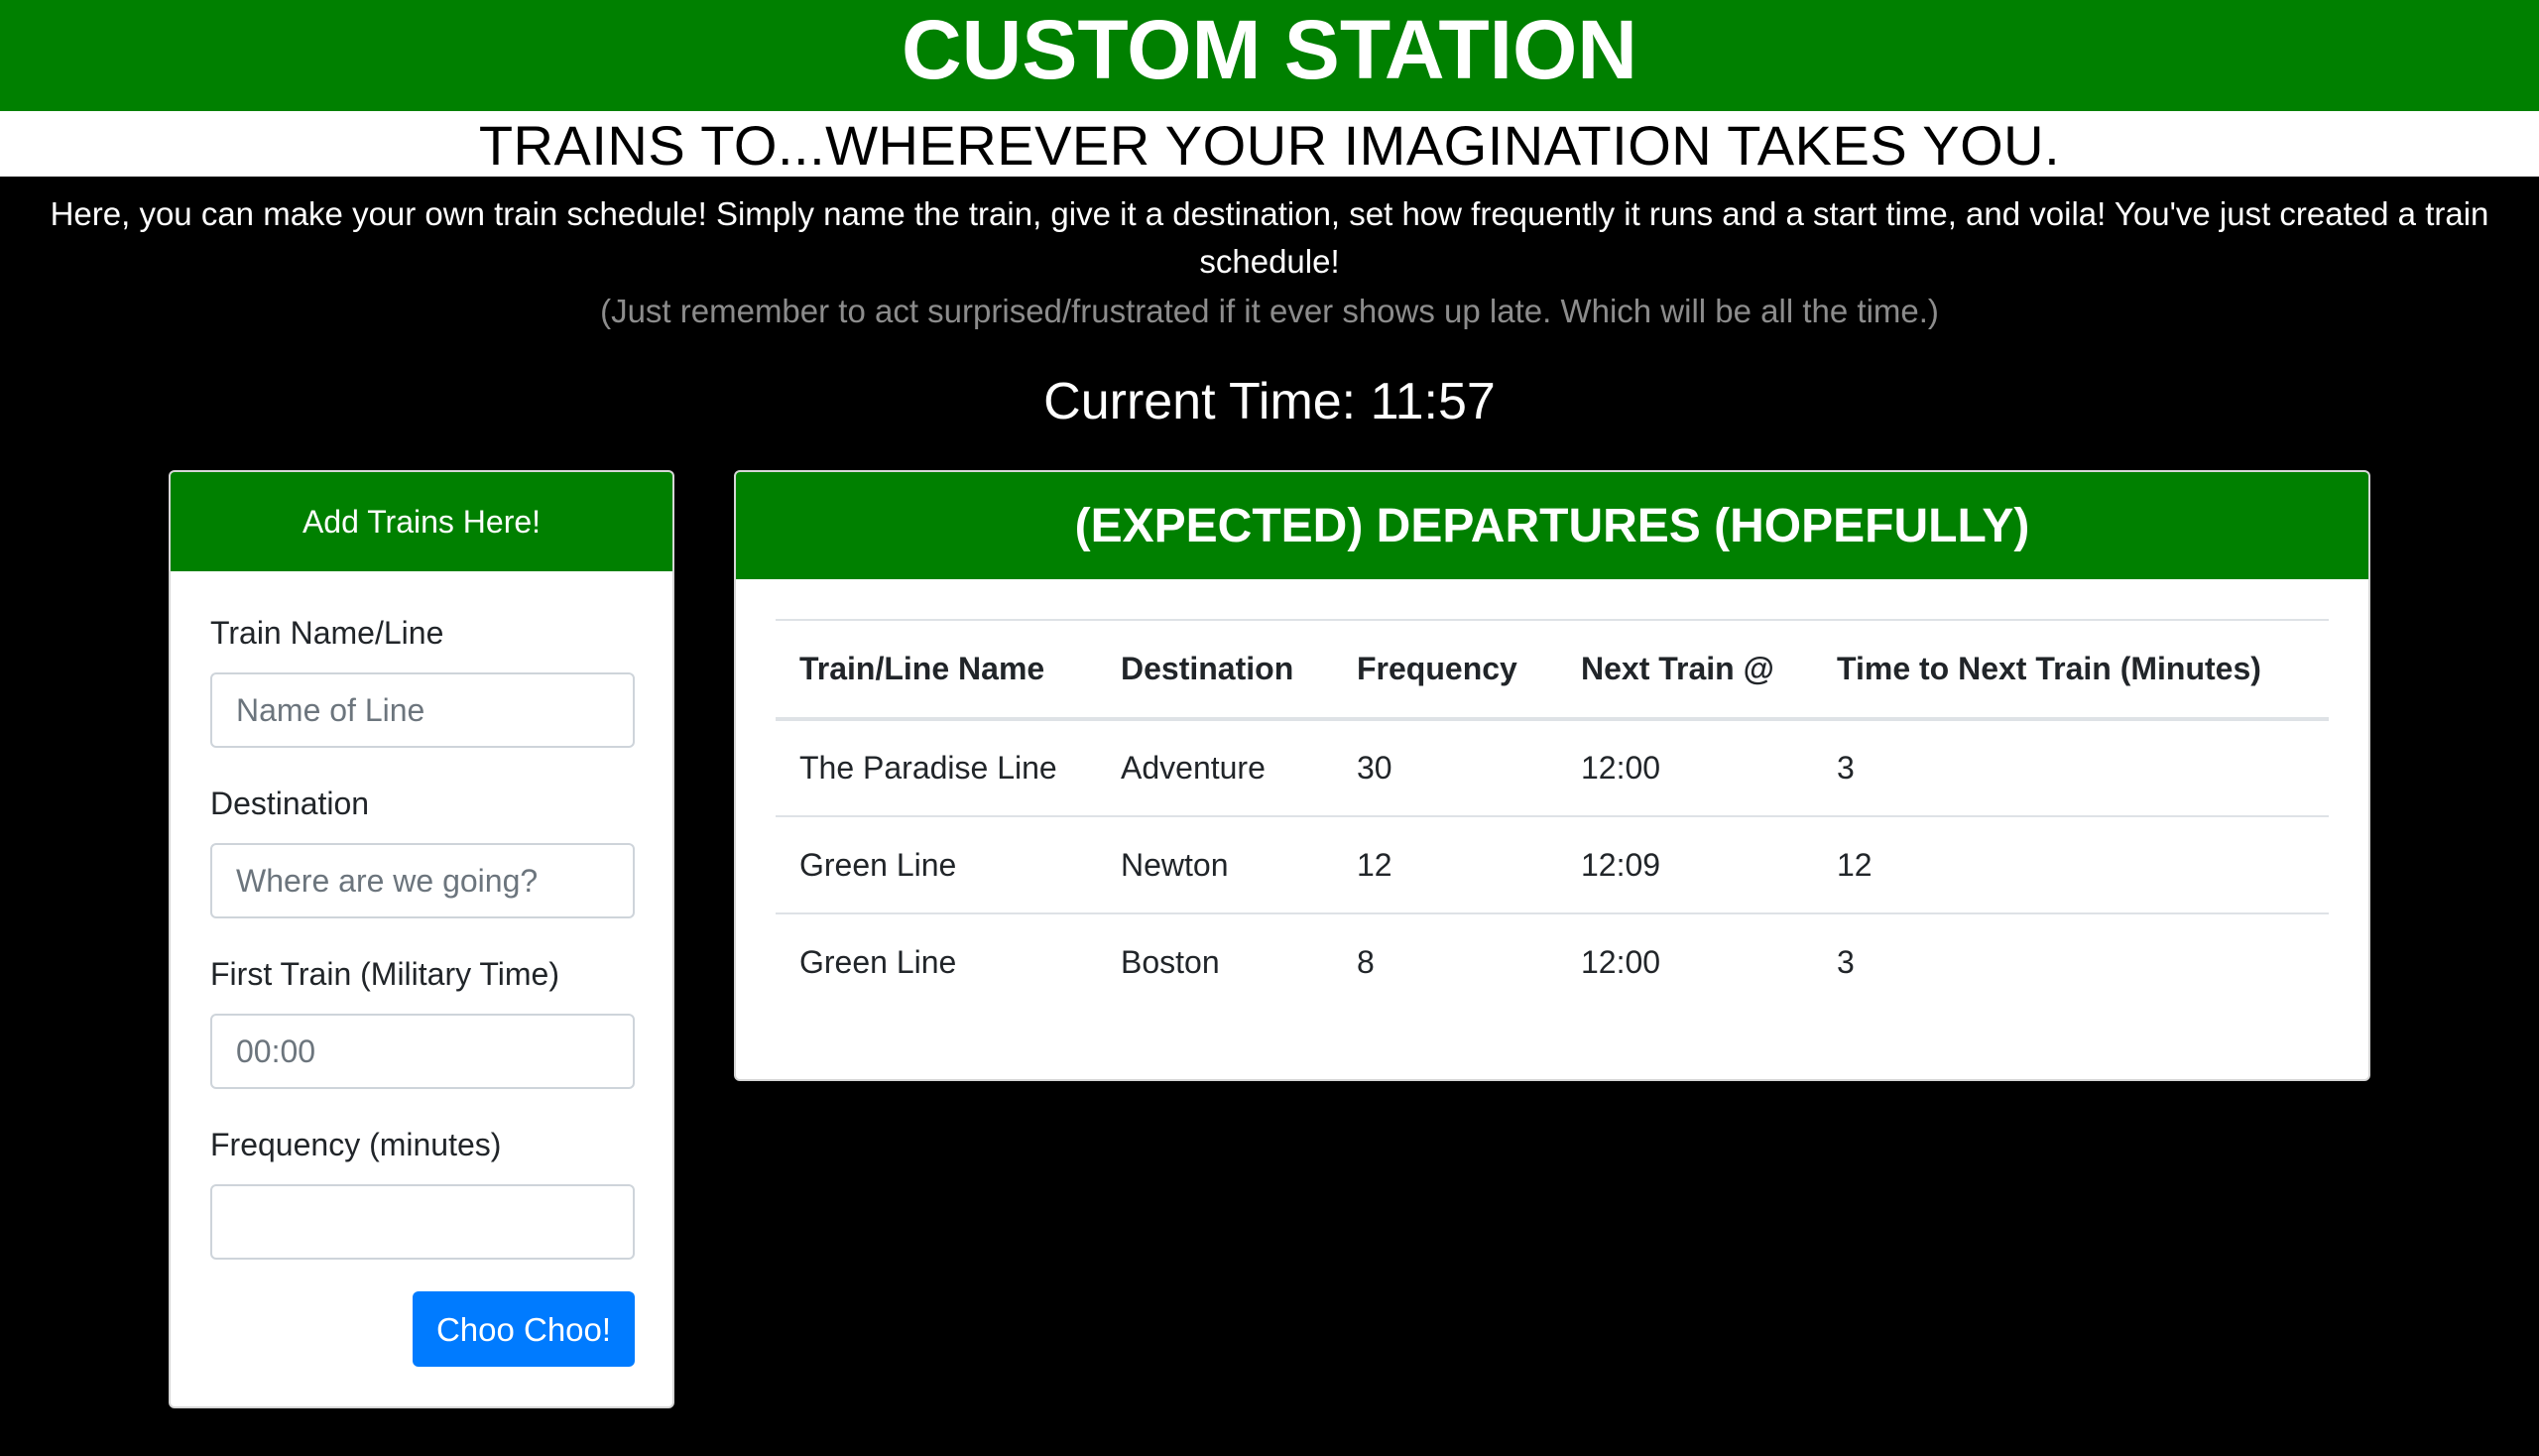 The height and width of the screenshot is (1456, 2539). Describe the element at coordinates (1685, 864) in the screenshot. I see `cell-next-train: 12:09` at that location.